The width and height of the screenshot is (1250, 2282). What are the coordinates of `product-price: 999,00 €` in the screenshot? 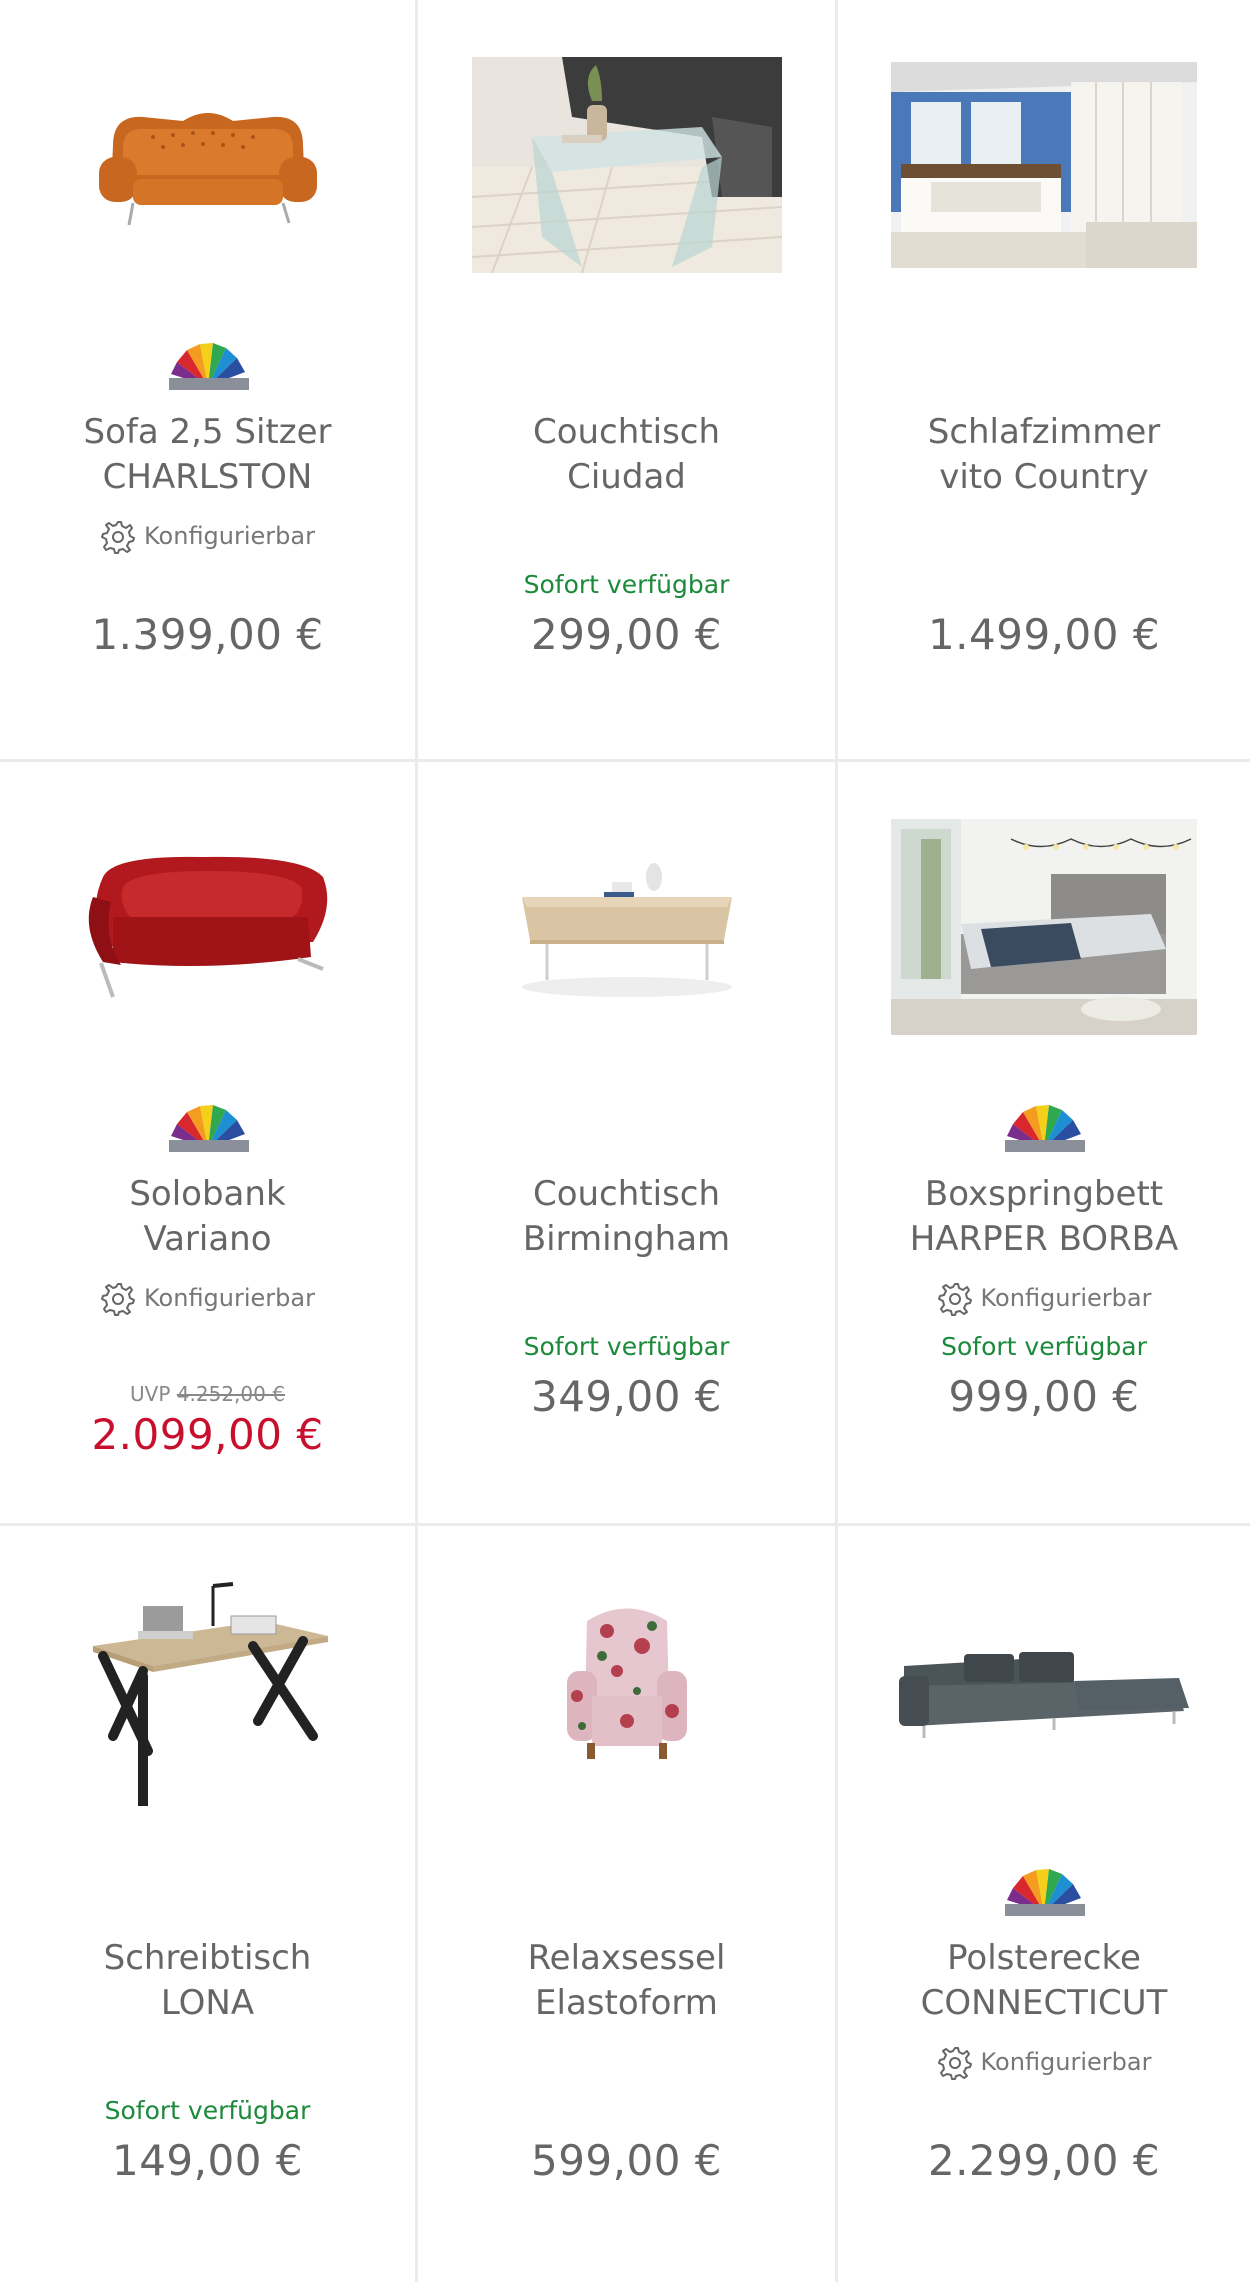 It's located at (1044, 1396).